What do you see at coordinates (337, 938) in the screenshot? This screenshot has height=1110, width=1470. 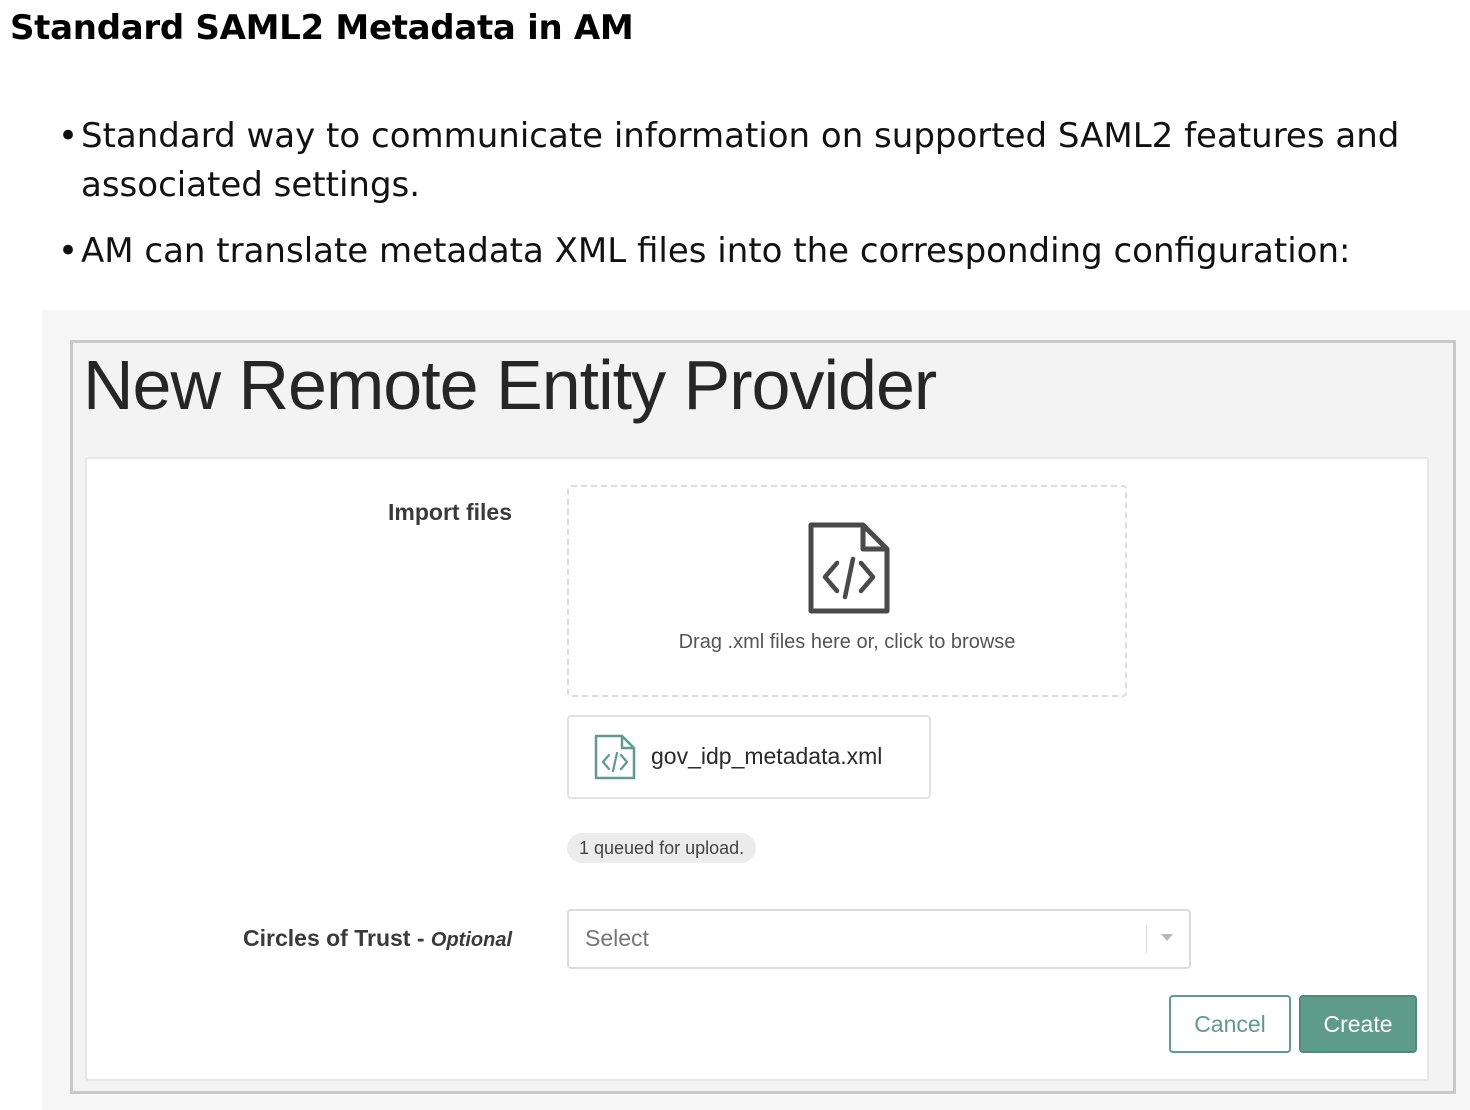 I see `circles-of-trust-label-text: Circles of Trust -` at bounding box center [337, 938].